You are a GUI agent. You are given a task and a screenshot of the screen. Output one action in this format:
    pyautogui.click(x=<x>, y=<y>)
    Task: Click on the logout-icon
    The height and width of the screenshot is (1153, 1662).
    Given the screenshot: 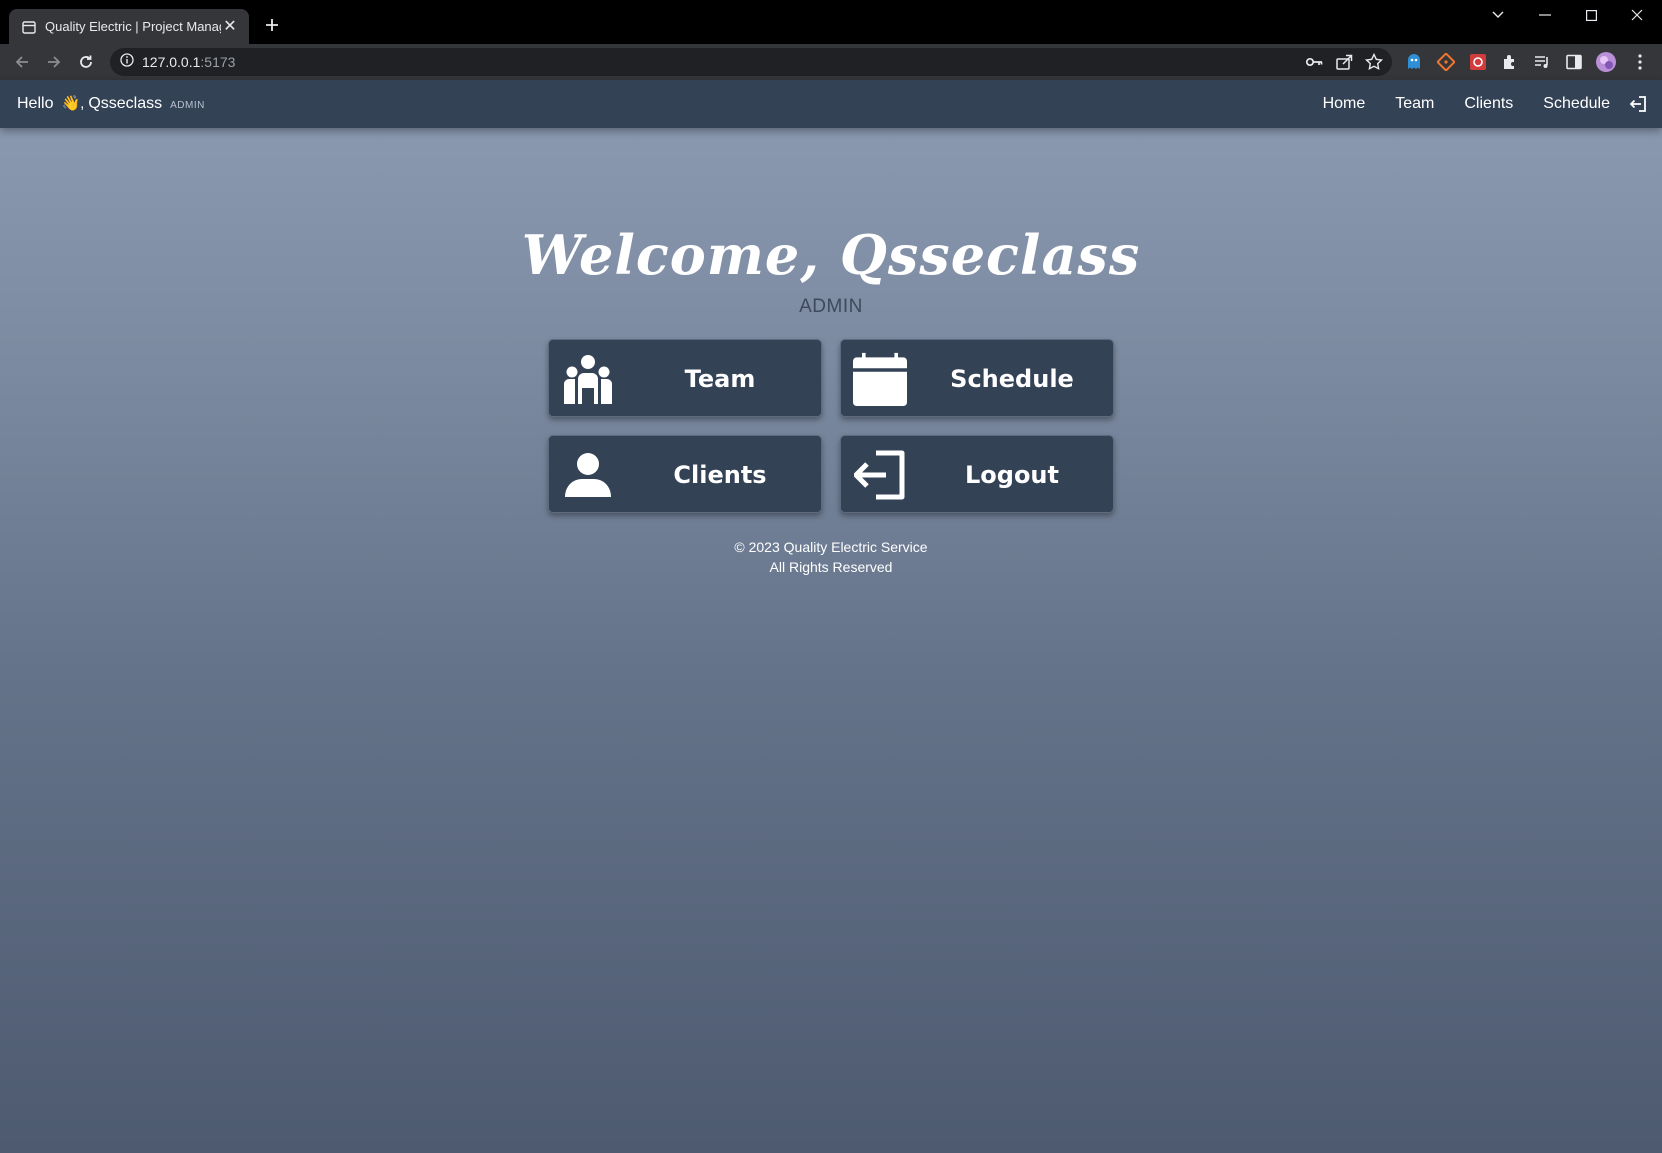 What is the action you would take?
    pyautogui.click(x=880, y=475)
    